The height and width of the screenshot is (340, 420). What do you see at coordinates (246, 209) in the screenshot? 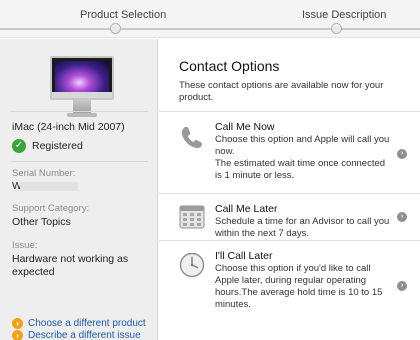
I see `option-title: Call Me Later` at bounding box center [246, 209].